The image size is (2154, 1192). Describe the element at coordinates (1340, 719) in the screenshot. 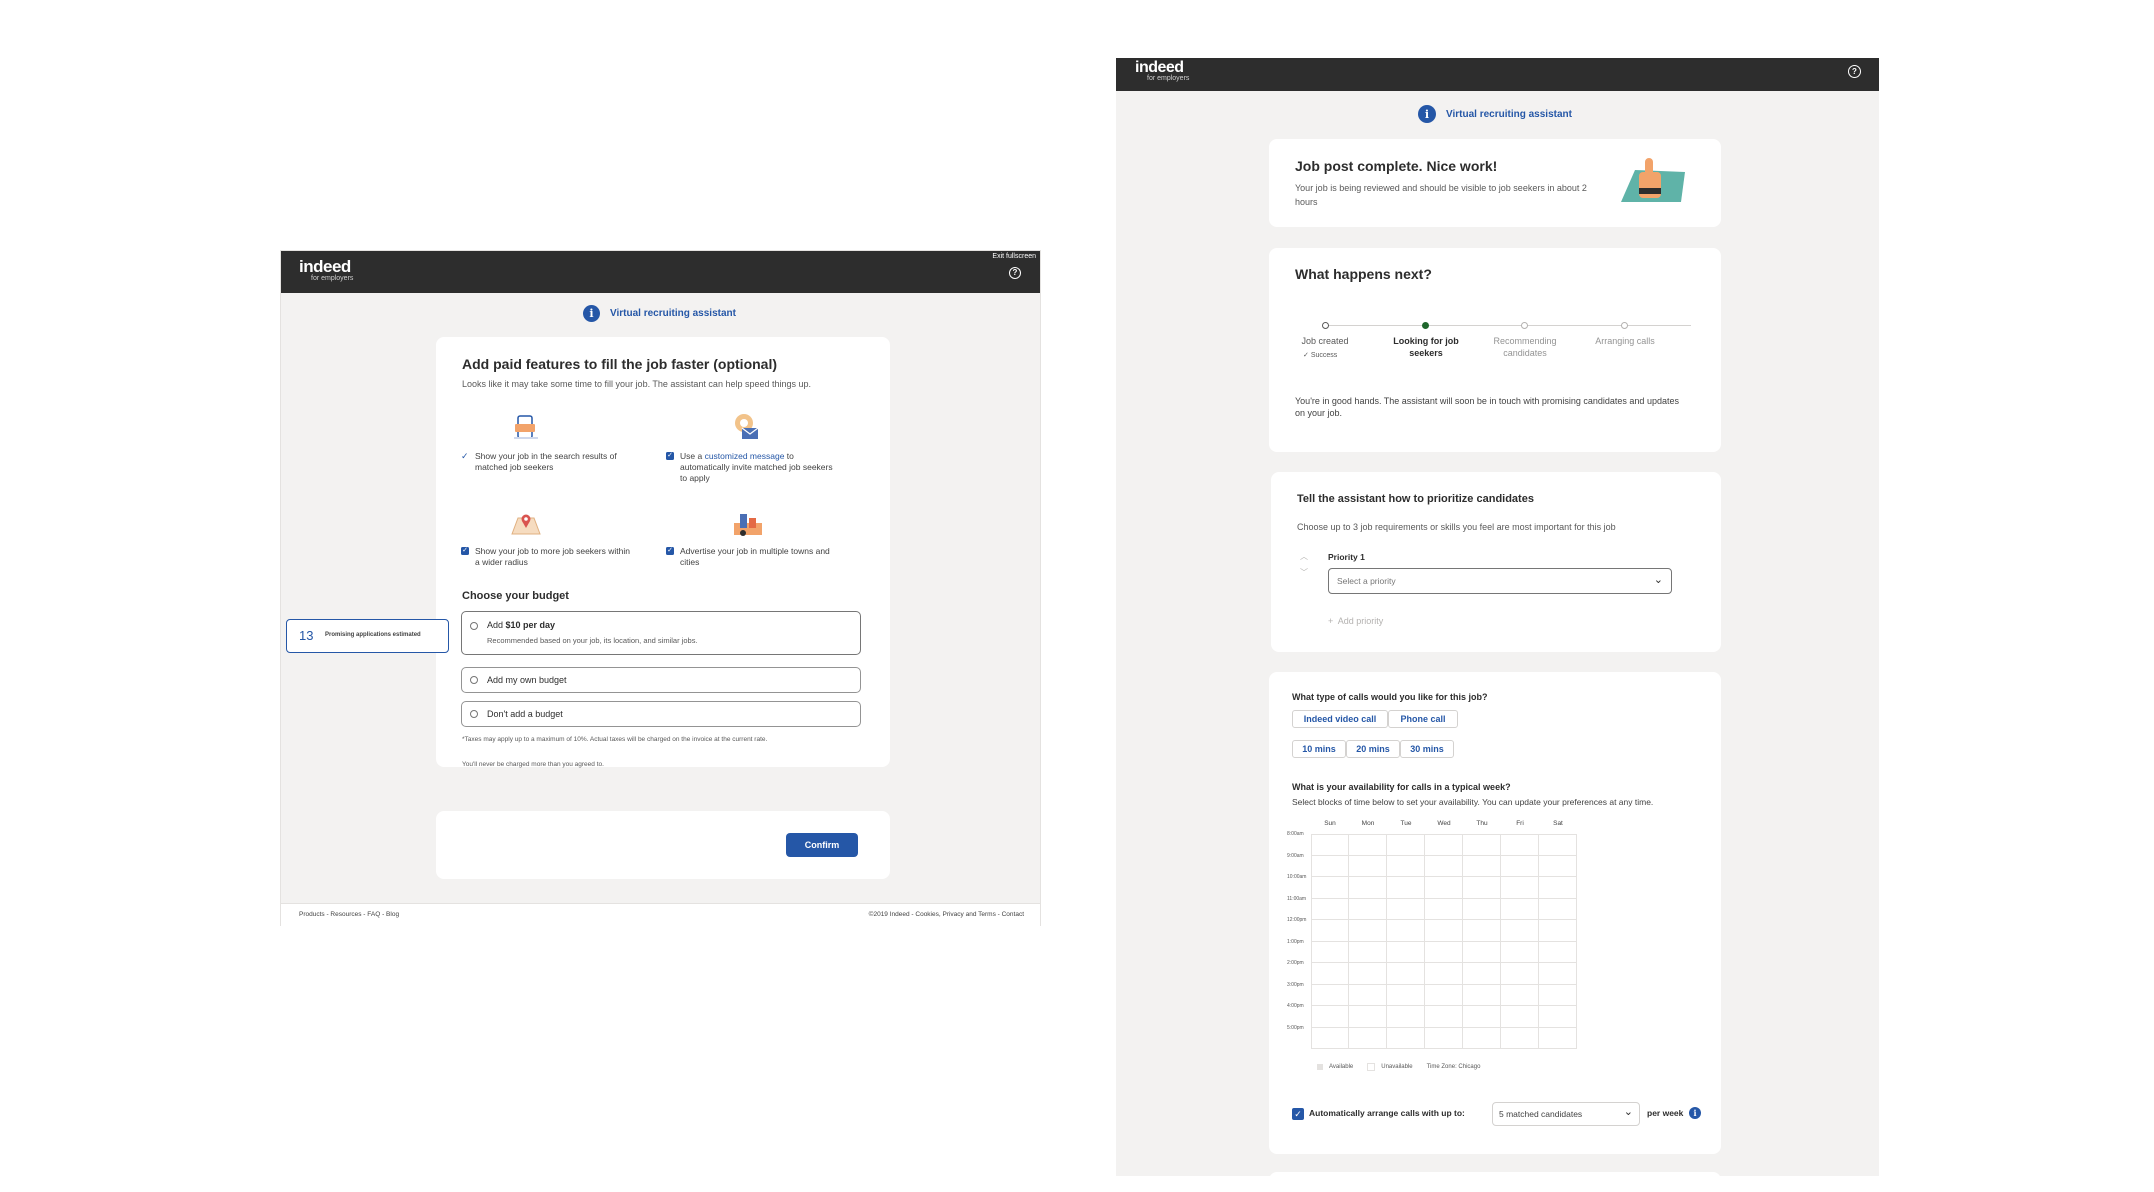

I see `video-call-option: Indeed video call` at that location.